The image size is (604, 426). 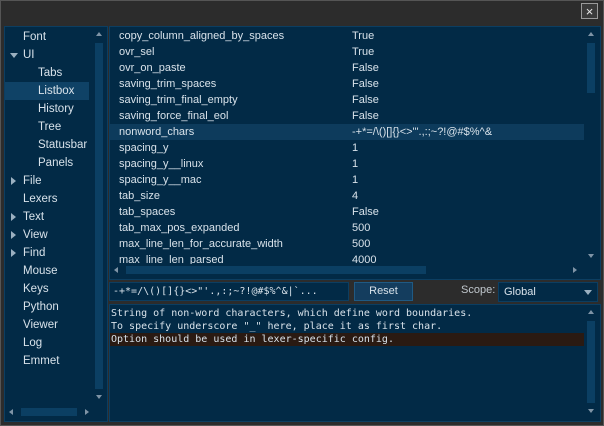 I want to click on tree-item-label: Font, so click(x=35, y=37).